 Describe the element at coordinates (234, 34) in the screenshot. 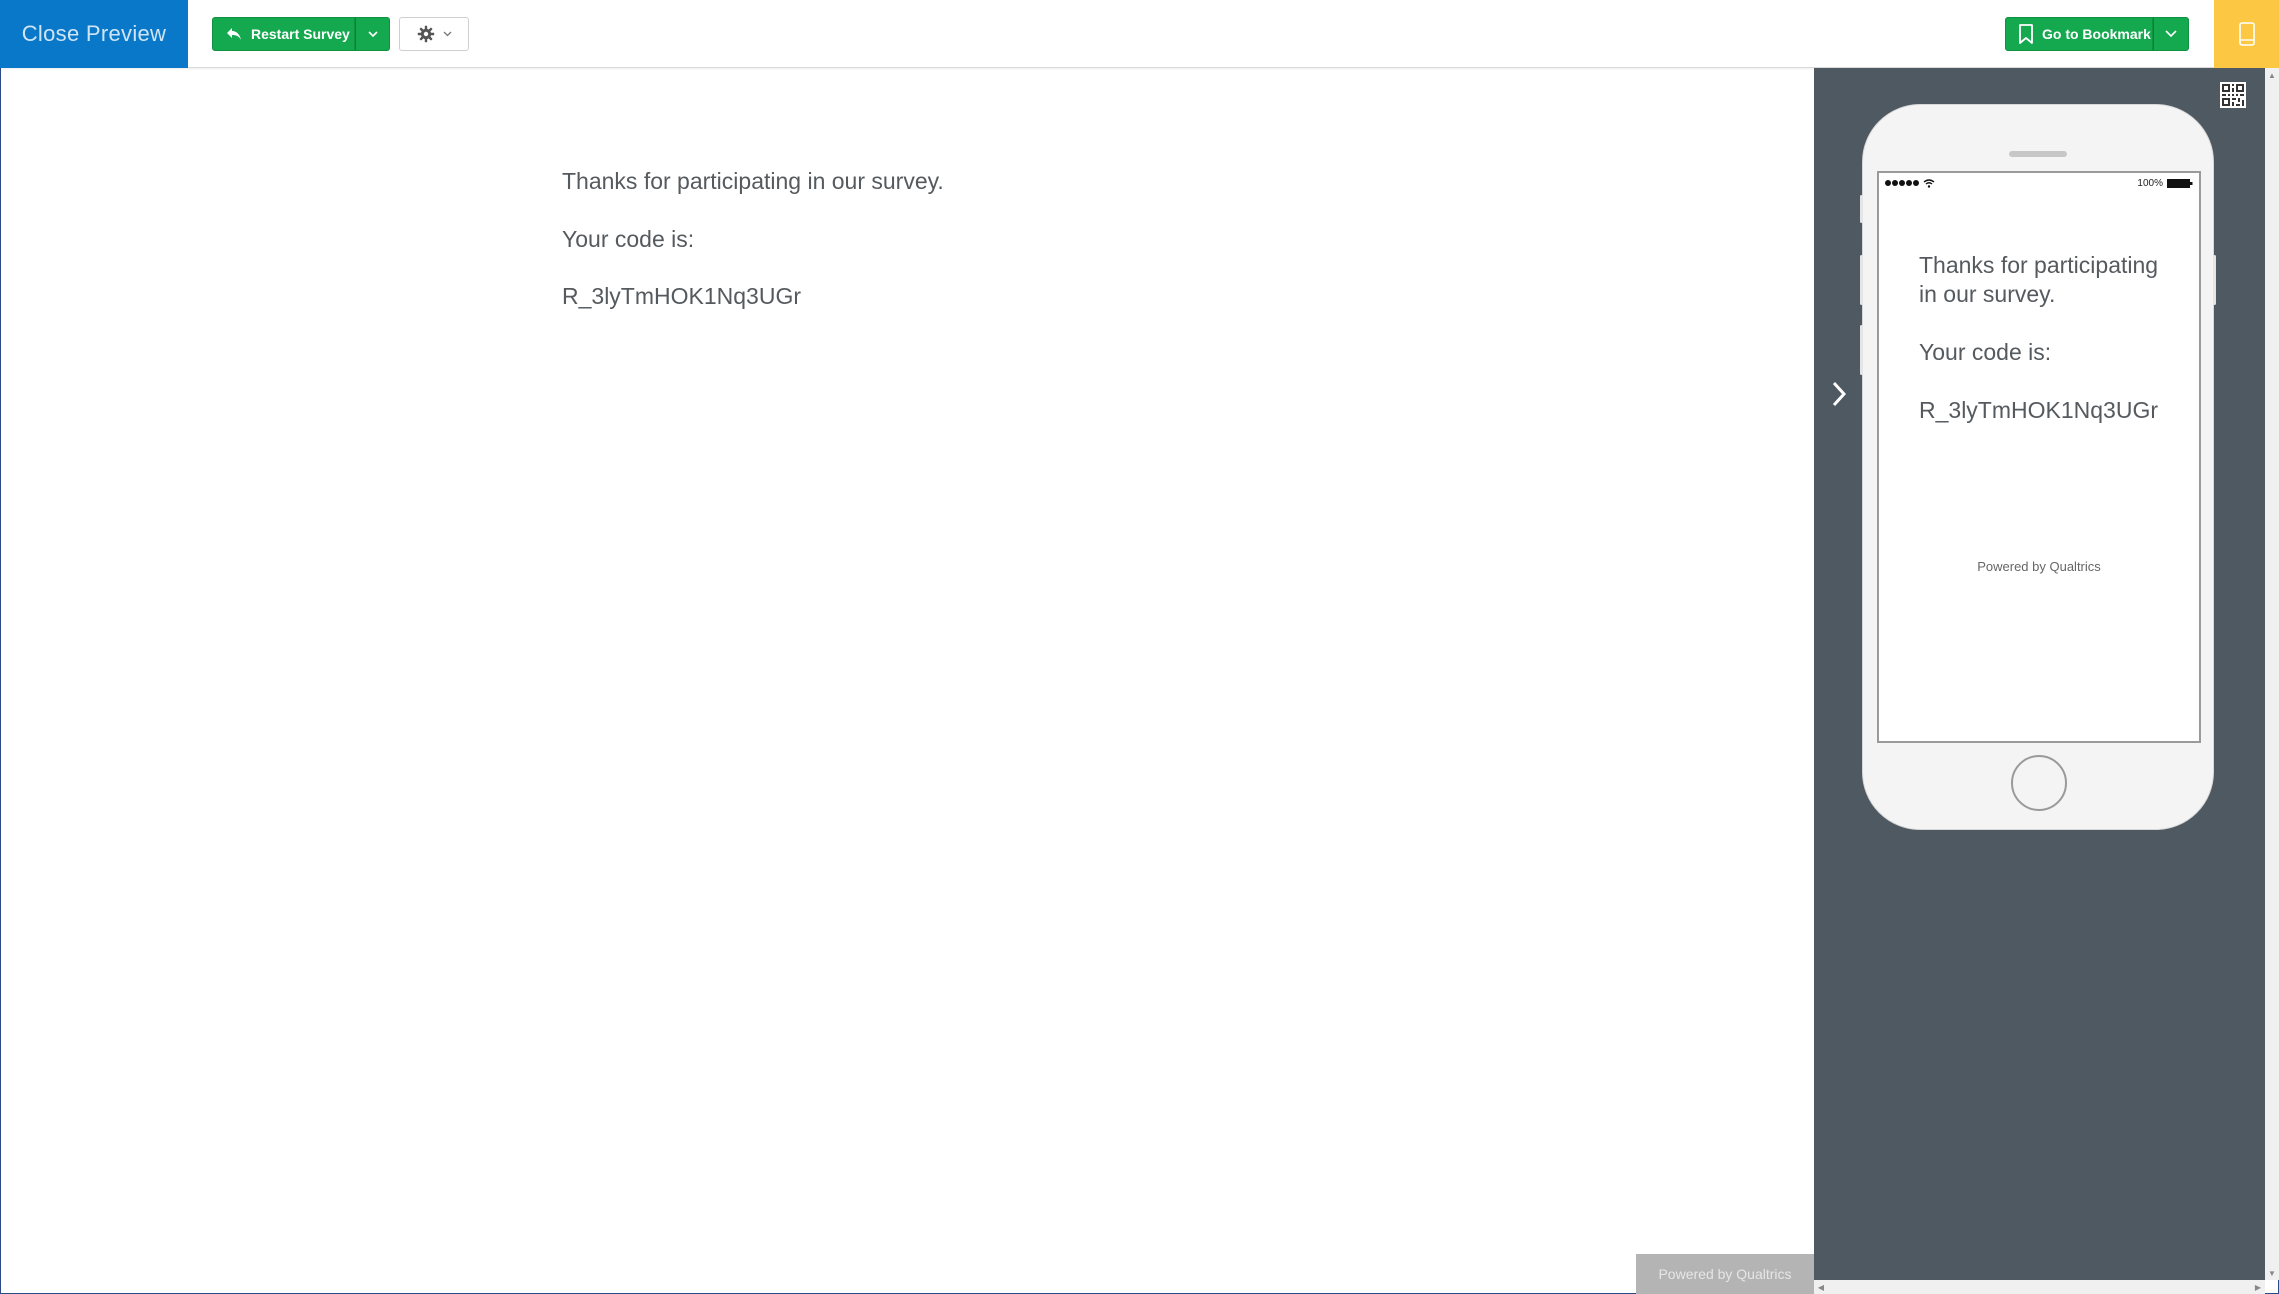

I see `undo-arrow-icon` at that location.